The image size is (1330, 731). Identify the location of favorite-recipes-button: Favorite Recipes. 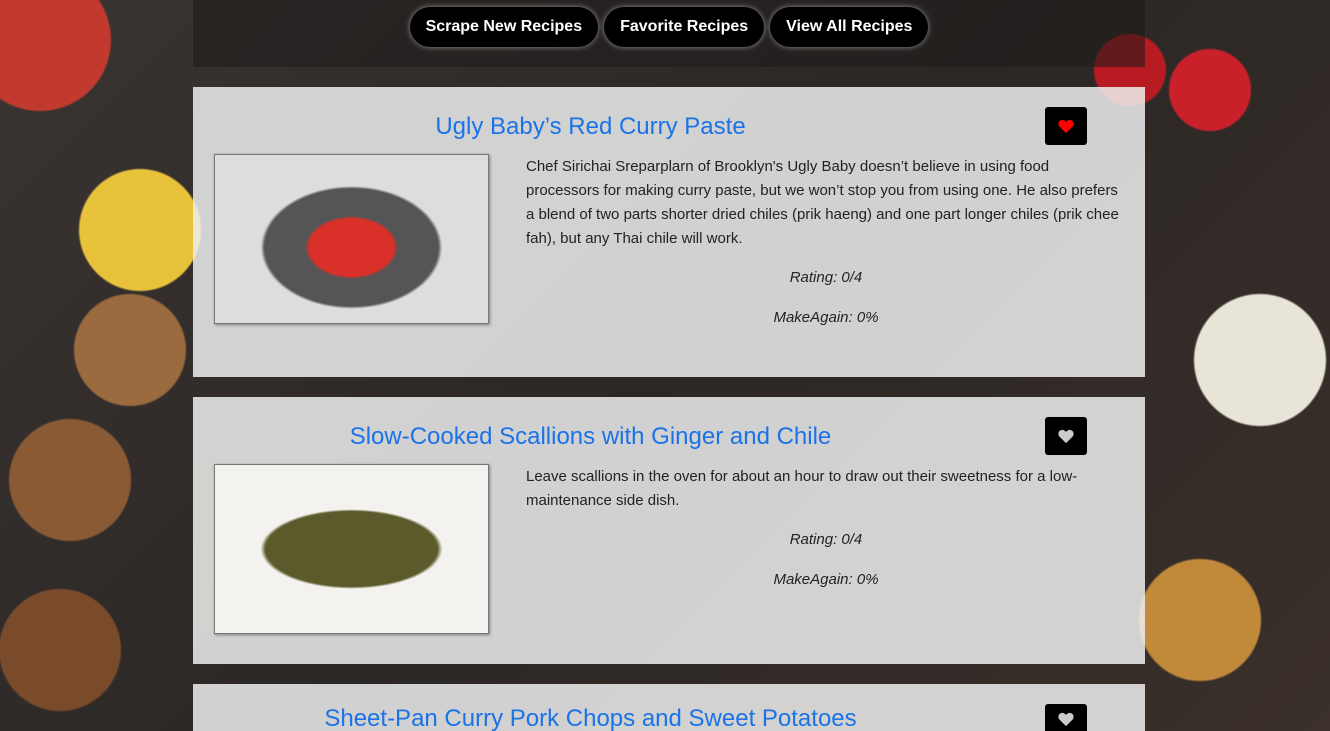
(684, 27).